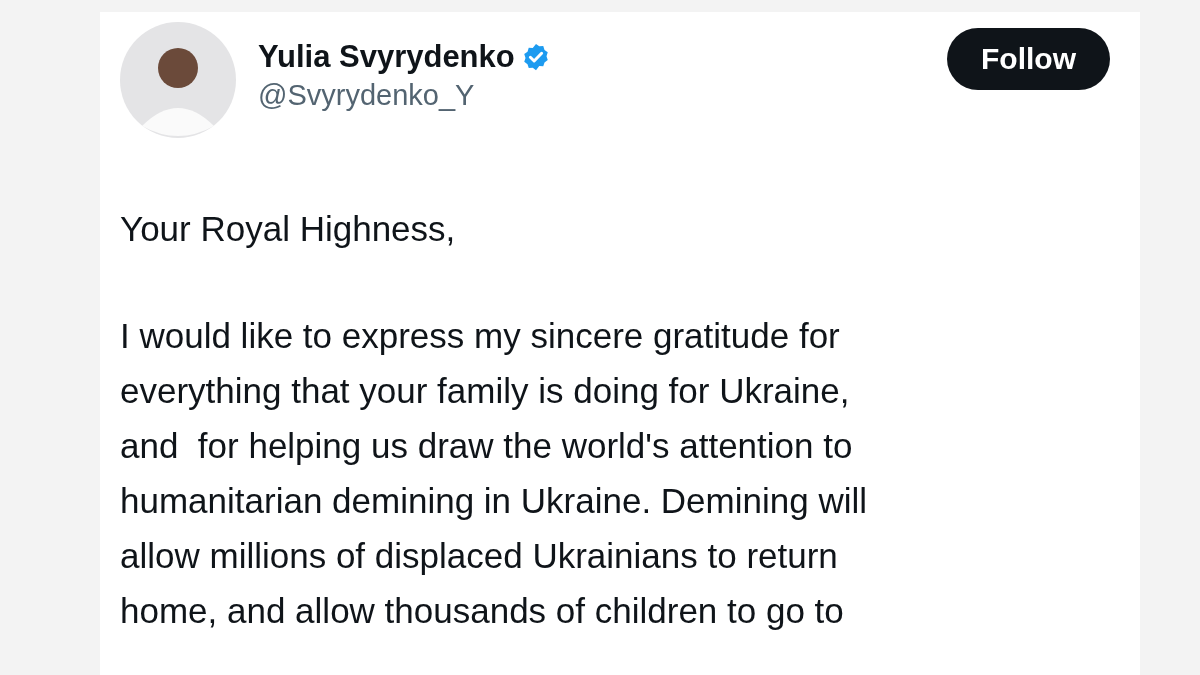  Describe the element at coordinates (1028, 59) in the screenshot. I see `follow-button: Follow` at that location.